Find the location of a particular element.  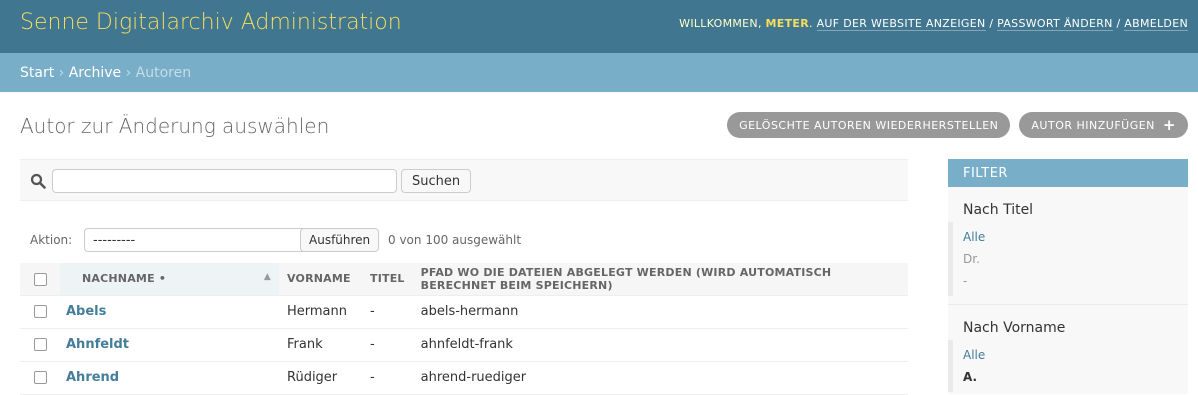

select-all-checkbox is located at coordinates (40, 279).